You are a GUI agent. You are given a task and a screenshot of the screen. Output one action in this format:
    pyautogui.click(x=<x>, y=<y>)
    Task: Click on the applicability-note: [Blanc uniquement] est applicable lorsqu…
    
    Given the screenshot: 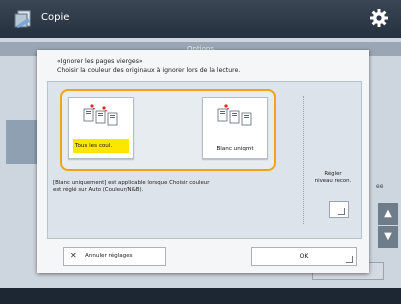 What is the action you would take?
    pyautogui.click(x=148, y=187)
    